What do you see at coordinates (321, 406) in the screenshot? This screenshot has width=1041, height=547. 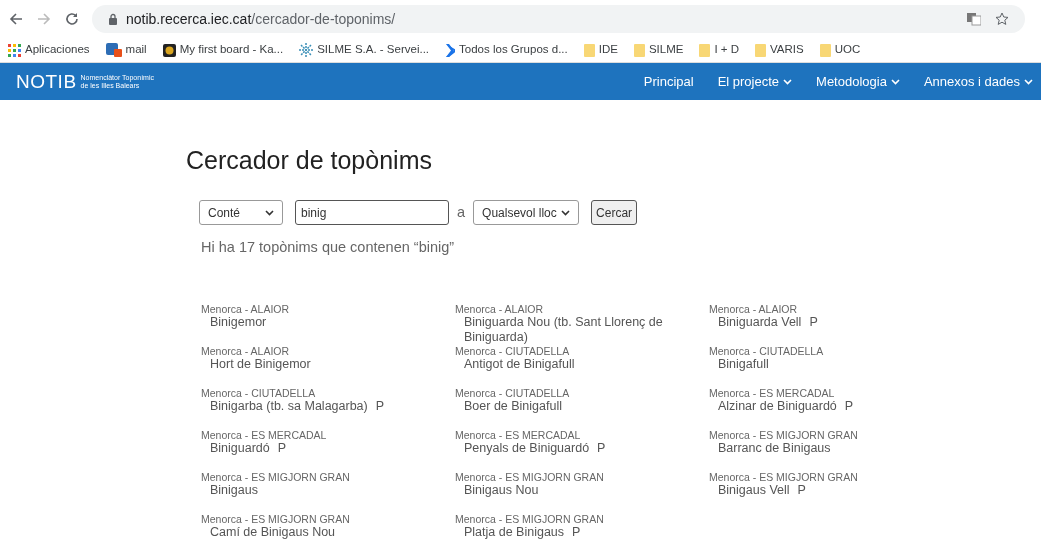 I see `toponym-link: Binigarba (tb. sa Malagarba) P` at bounding box center [321, 406].